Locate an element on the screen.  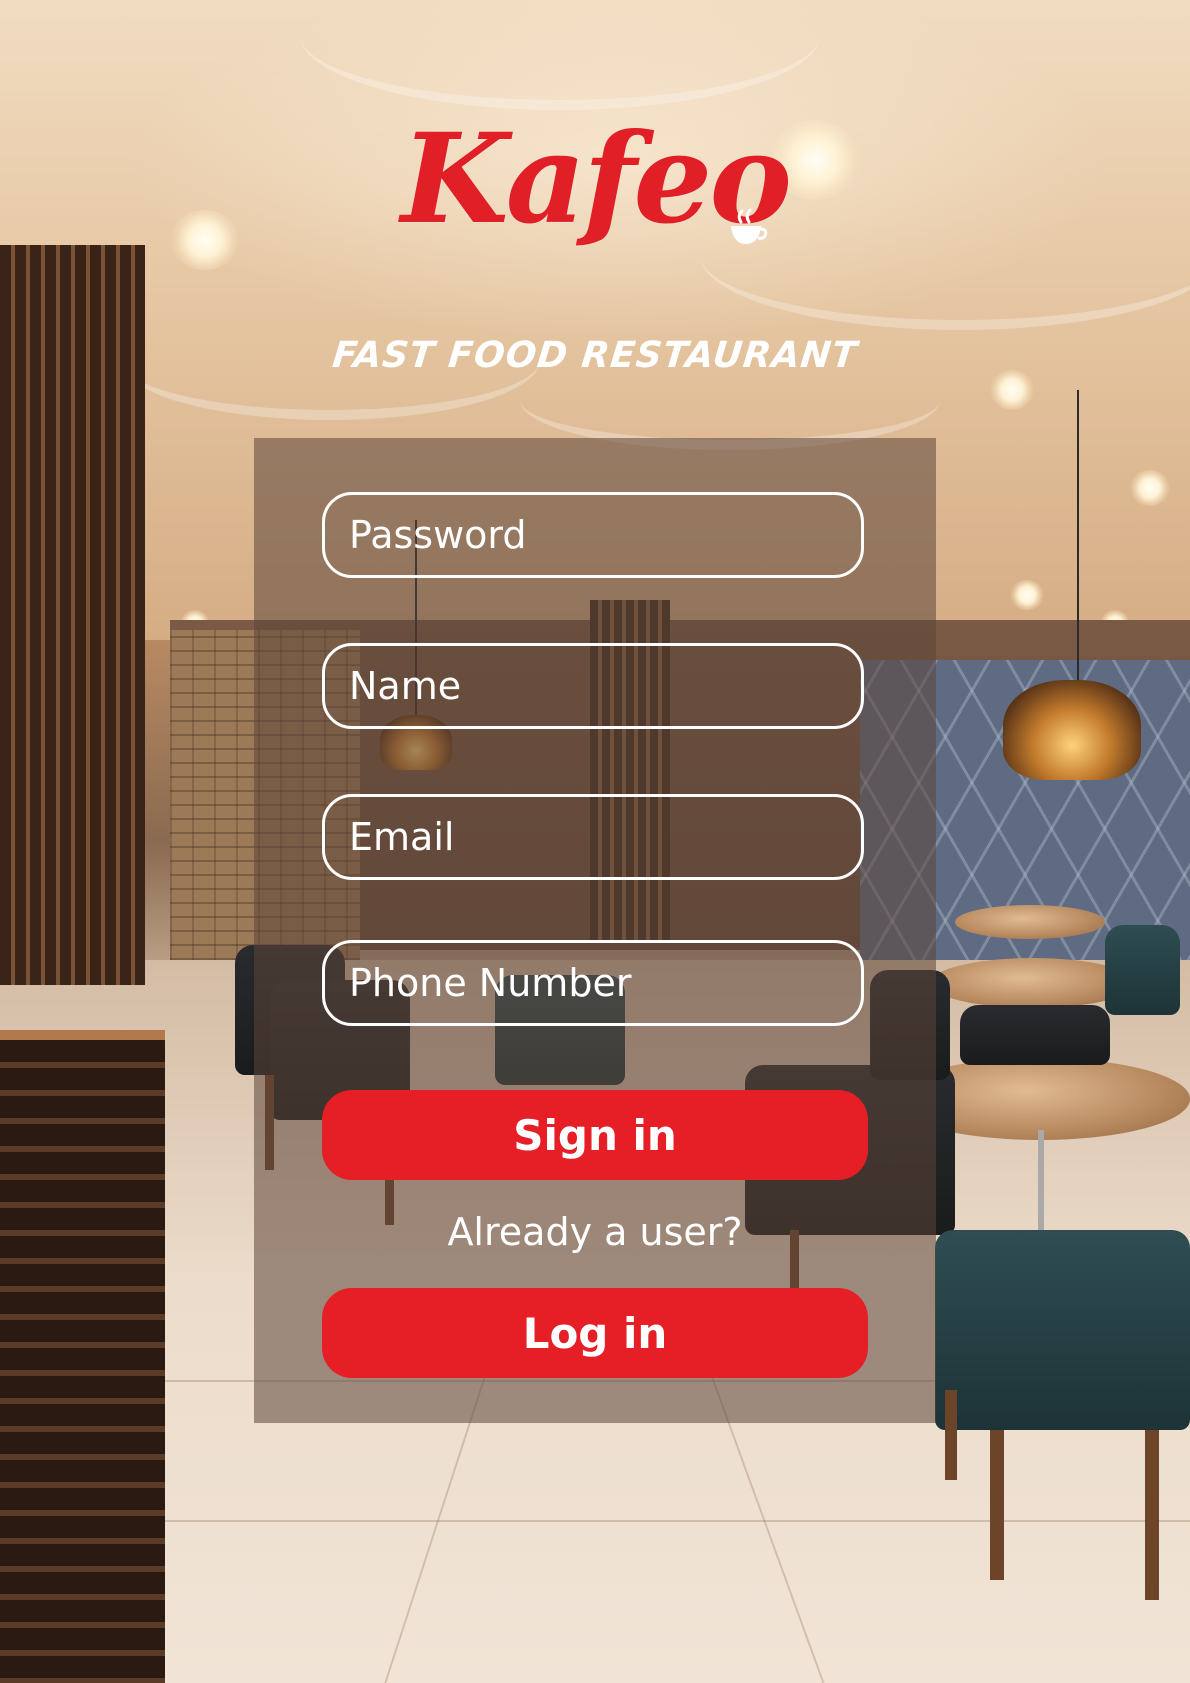
phone-number-placeholder: Phone Number is located at coordinates (490, 983).